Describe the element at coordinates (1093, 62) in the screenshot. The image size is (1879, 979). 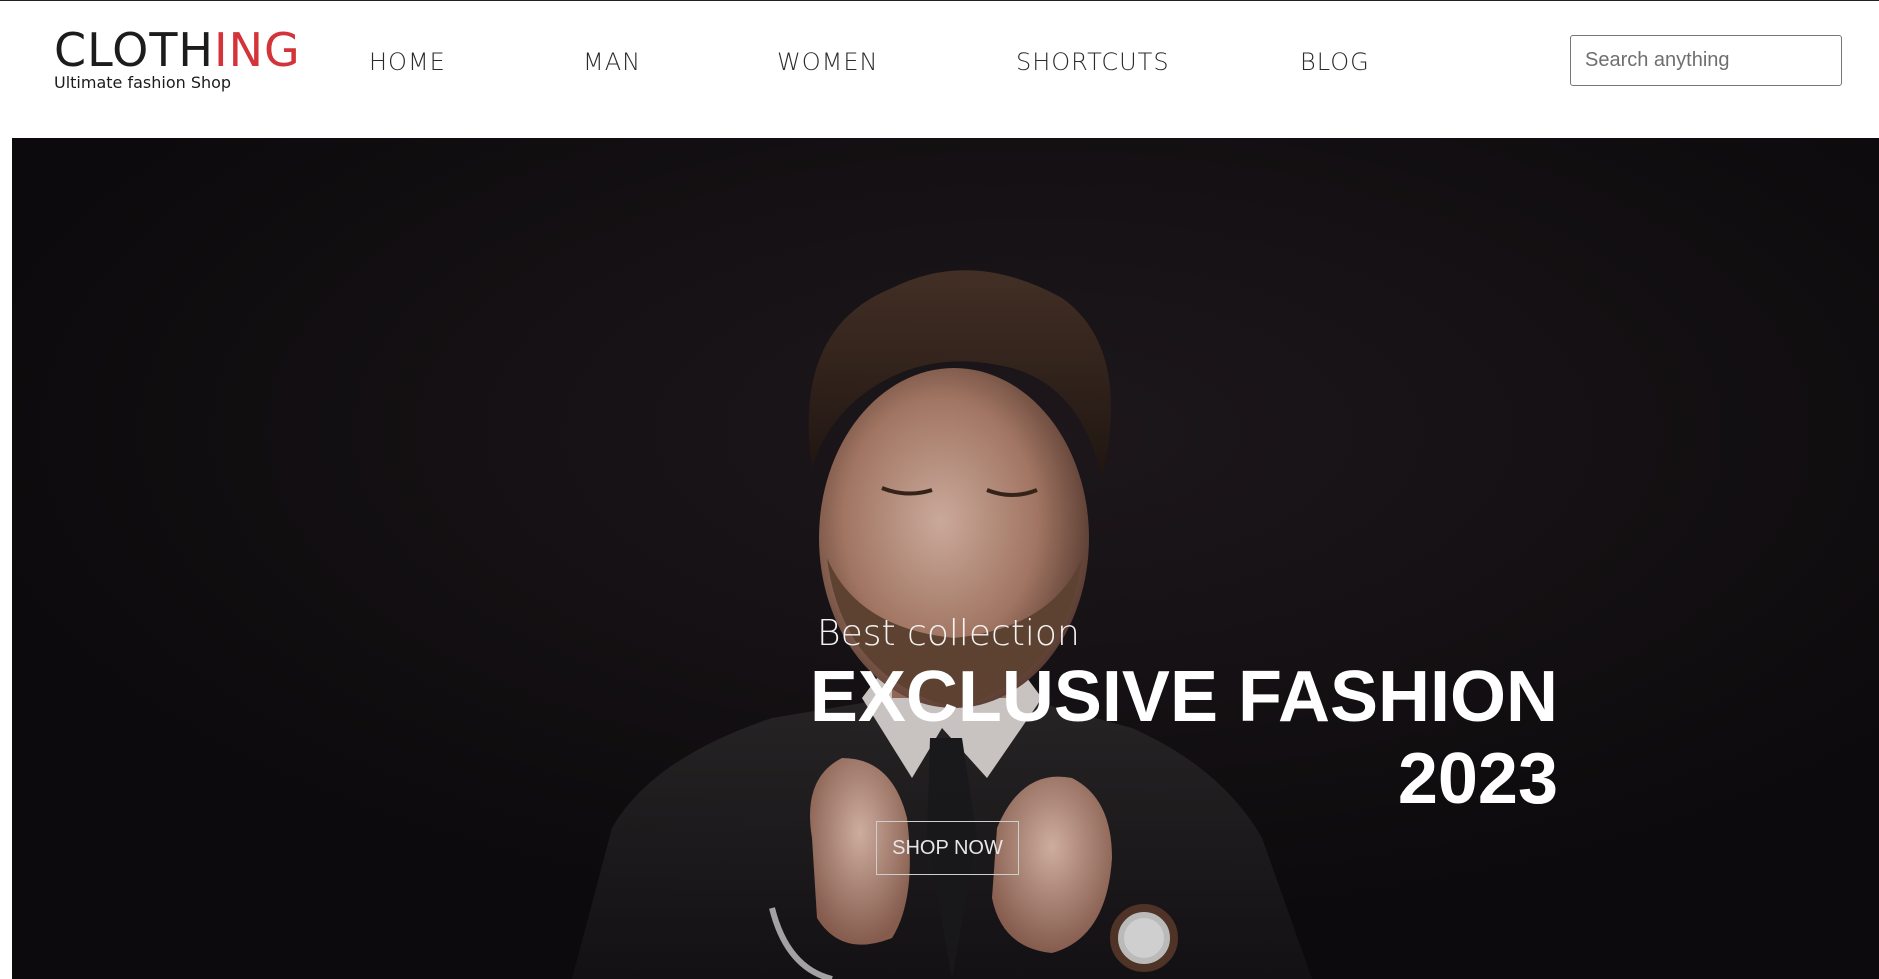
I see `nav-item-shortcuts: SHORTCUTS` at that location.